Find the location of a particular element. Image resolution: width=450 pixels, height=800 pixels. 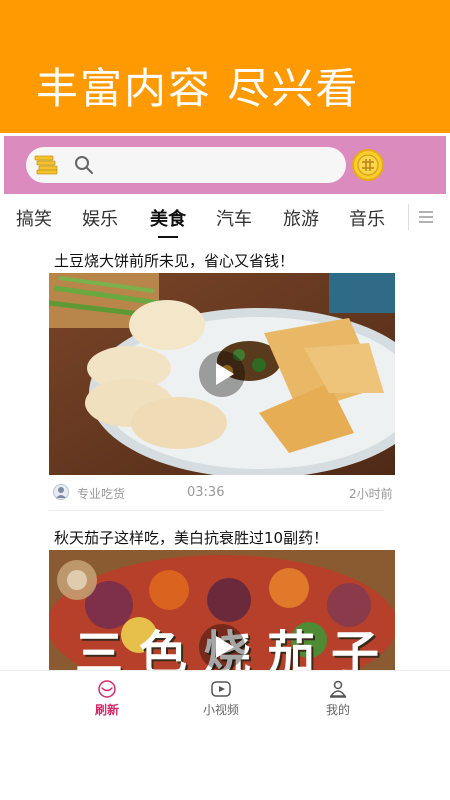

profile-icon is located at coordinates (338, 689).